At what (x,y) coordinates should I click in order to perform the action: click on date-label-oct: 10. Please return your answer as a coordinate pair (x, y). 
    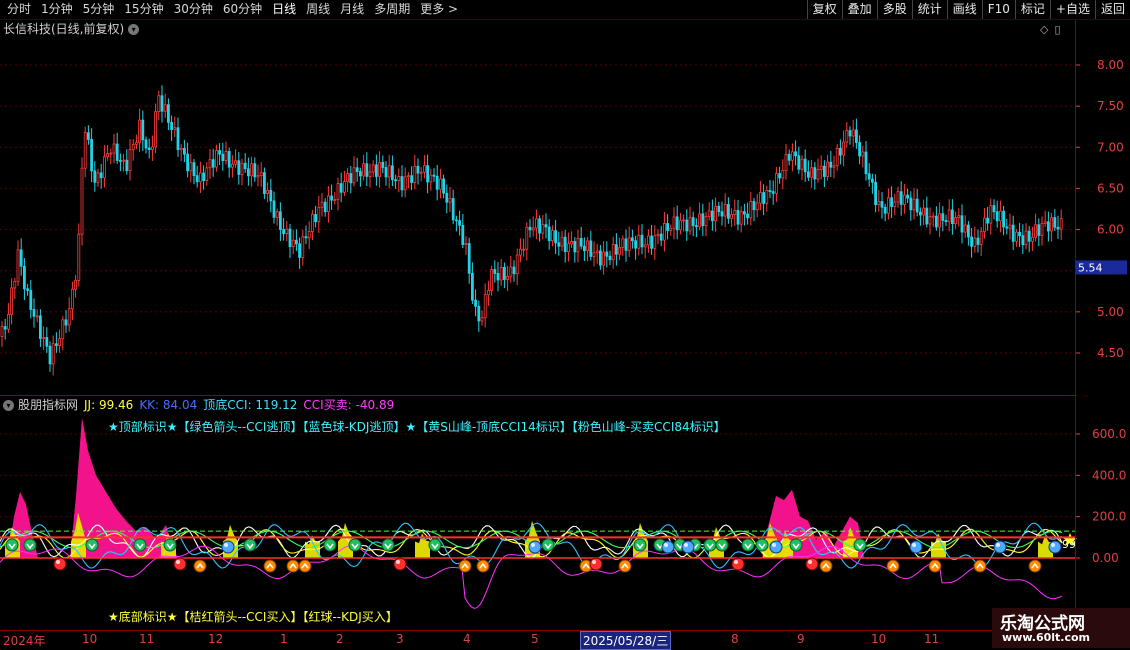
    Looking at the image, I should click on (90, 639).